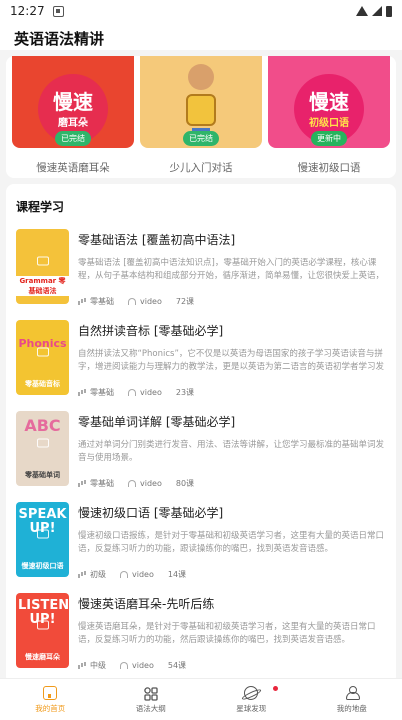 This screenshot has width=402, height=720. What do you see at coordinates (151, 331) in the screenshot?
I see `course-title: 自然拼读音标 [零基础必学]` at bounding box center [151, 331].